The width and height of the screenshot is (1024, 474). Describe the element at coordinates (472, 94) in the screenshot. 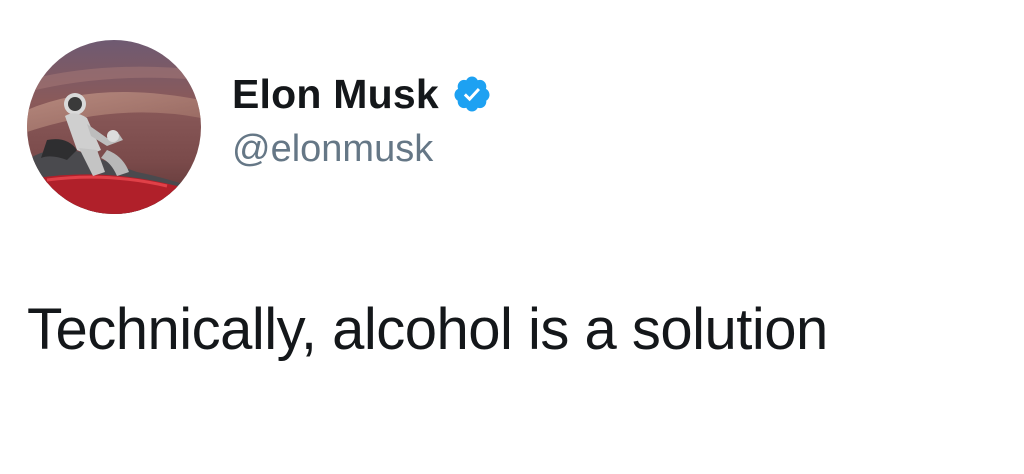

I see `verified-badge-icon` at that location.